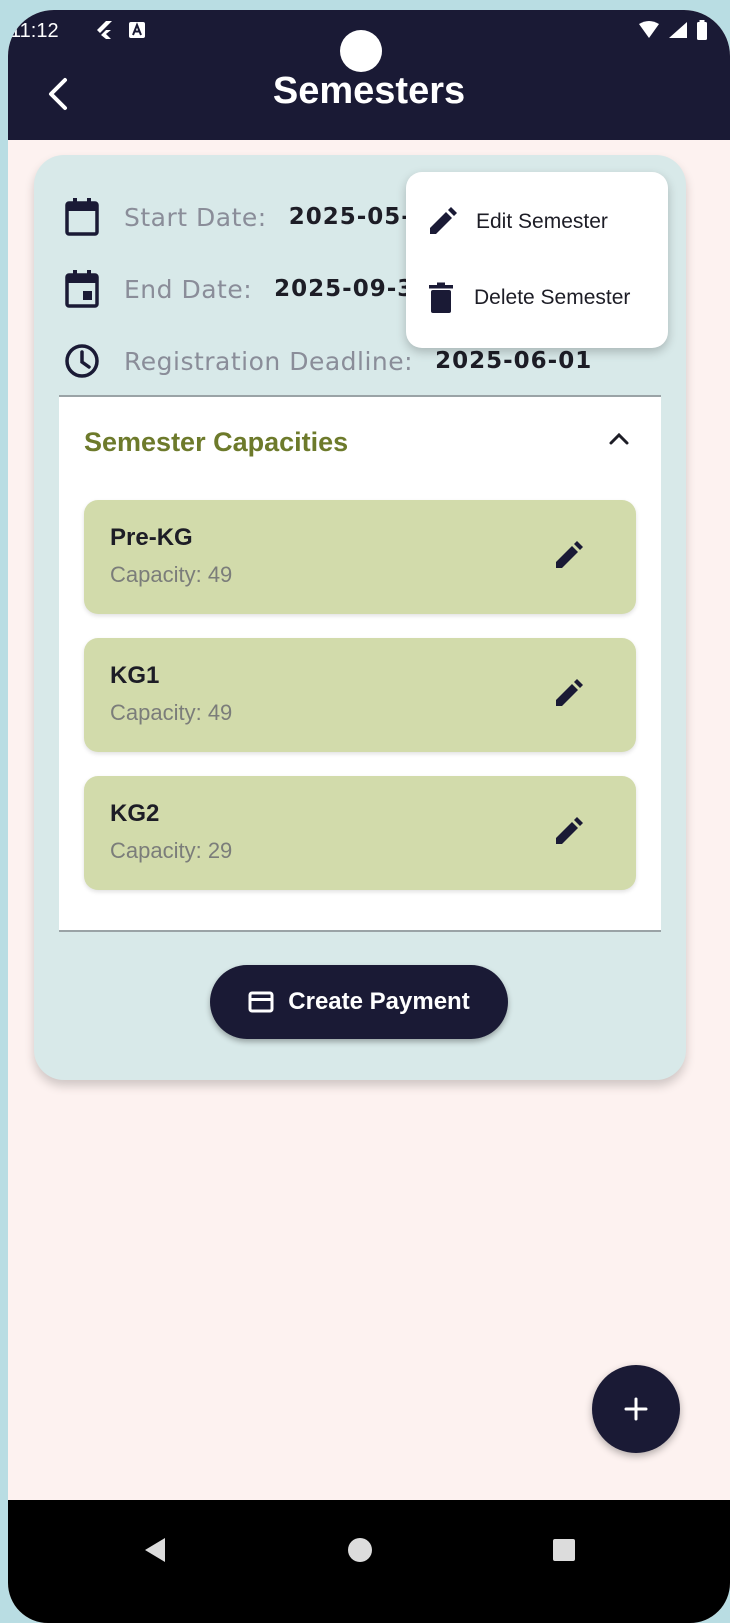  Describe the element at coordinates (441, 297) in the screenshot. I see `trash-icon` at that location.